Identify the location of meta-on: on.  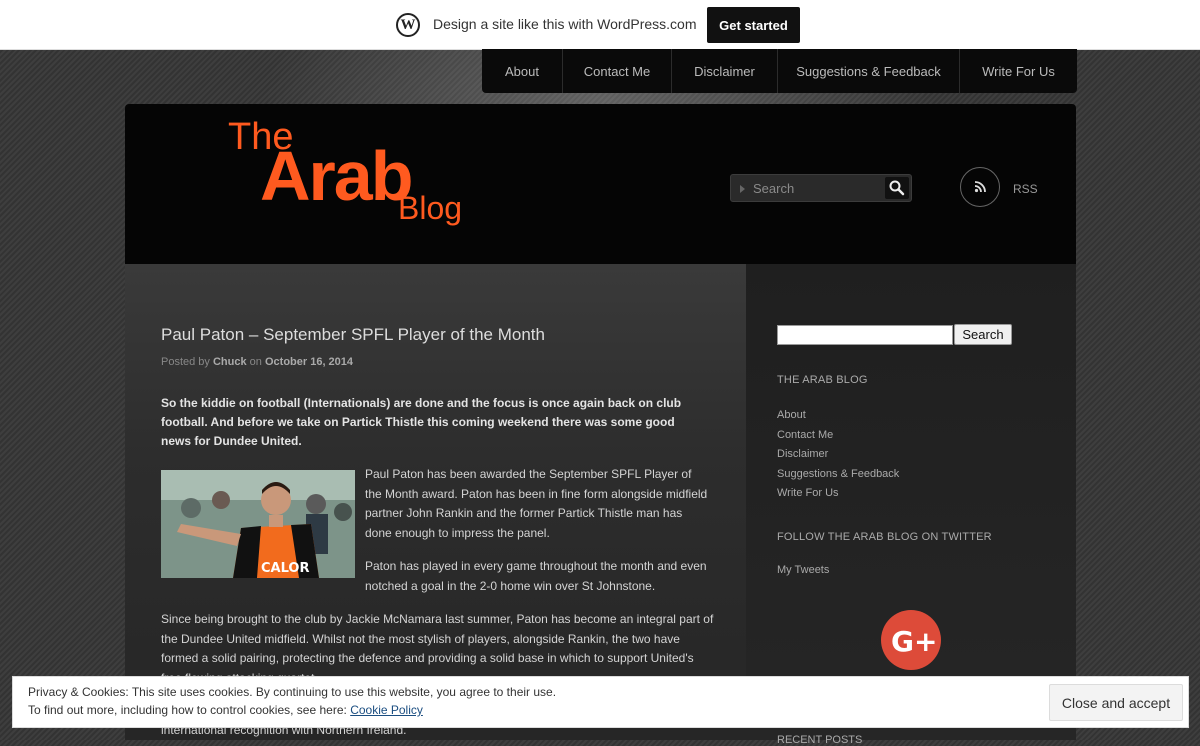
(255, 362).